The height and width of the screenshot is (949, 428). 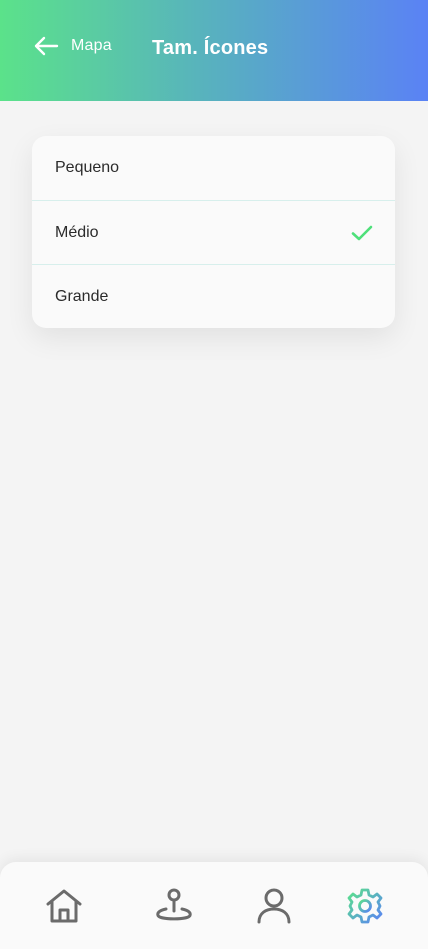 I want to click on app-header: Mapa Tam. Ícones, so click(x=214, y=50).